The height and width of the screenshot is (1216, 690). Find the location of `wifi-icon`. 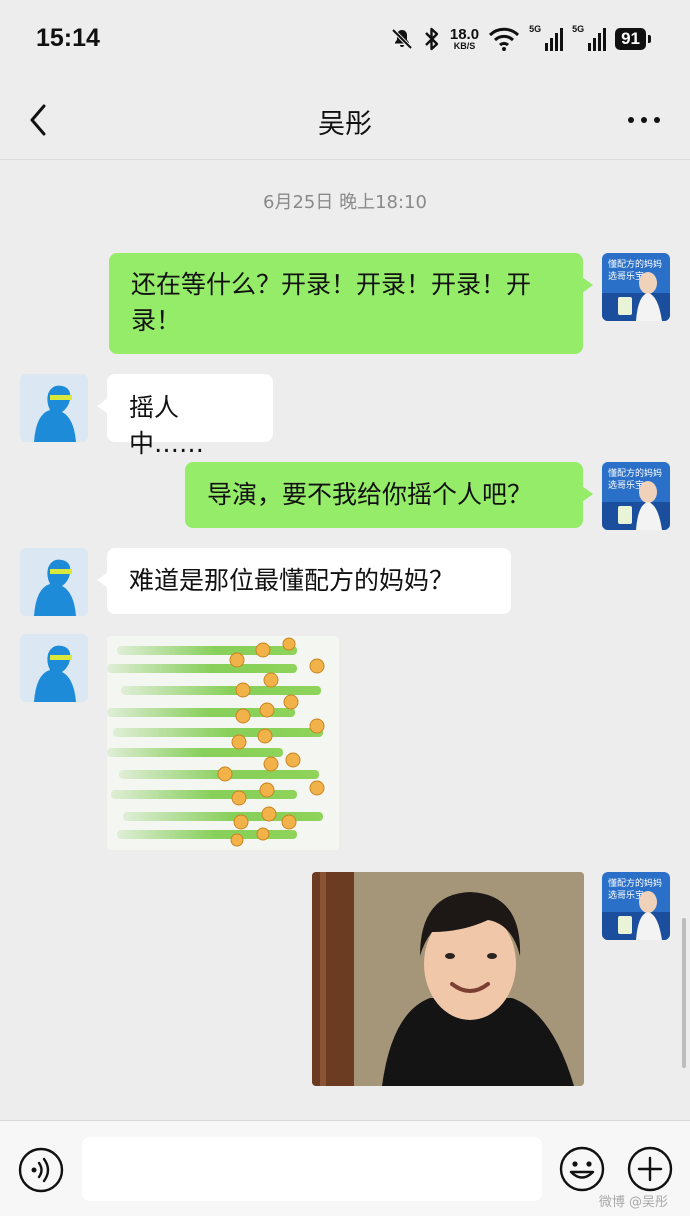

wifi-icon is located at coordinates (504, 39).